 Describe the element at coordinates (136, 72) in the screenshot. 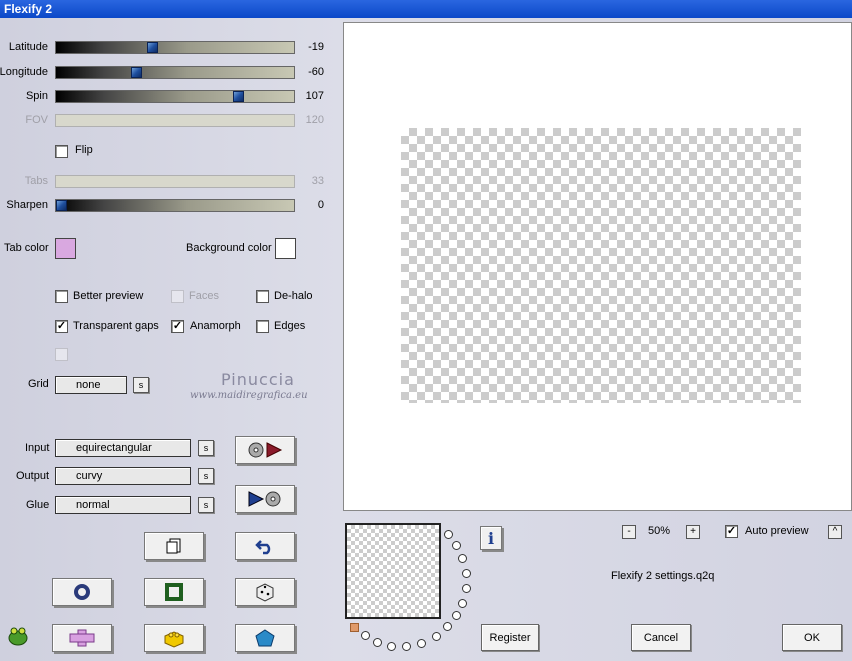

I see `longitude-slider-thumb` at that location.